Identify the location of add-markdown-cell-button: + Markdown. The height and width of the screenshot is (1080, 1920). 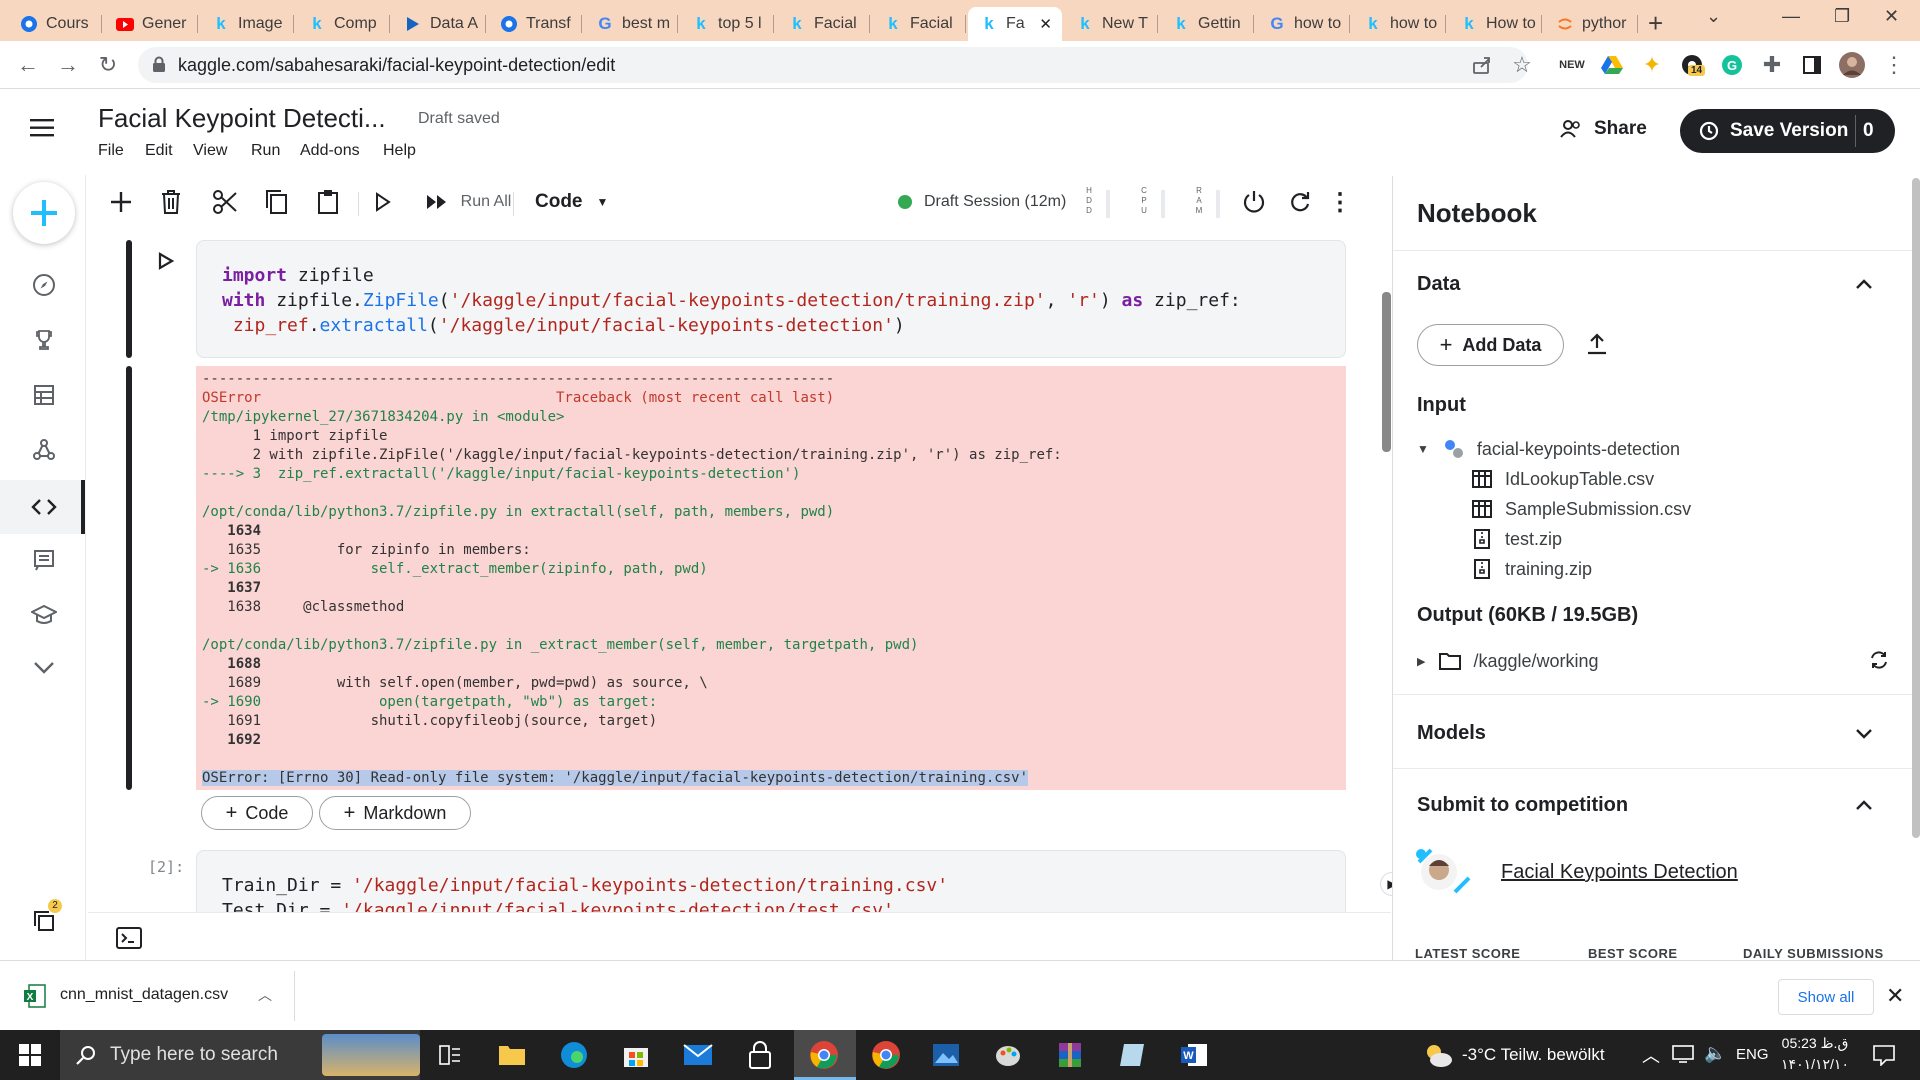
(395, 813).